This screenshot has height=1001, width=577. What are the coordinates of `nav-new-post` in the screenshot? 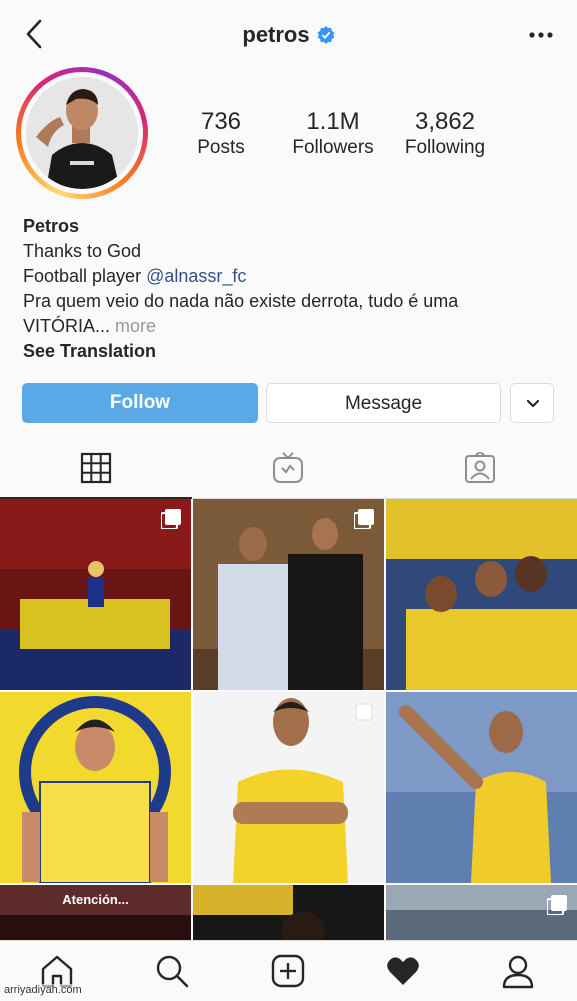 It's located at (288, 971).